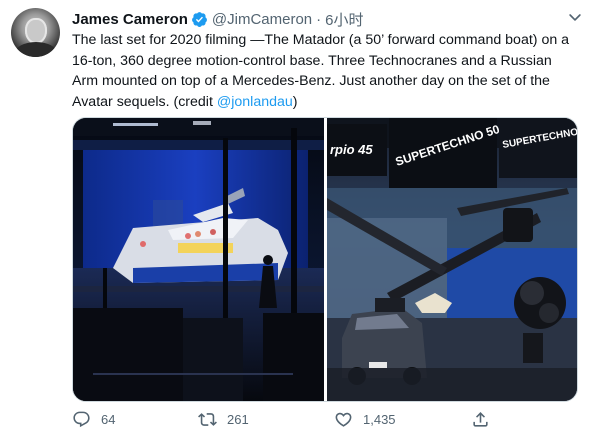  I want to click on author-handle: @JimCameron, so click(262, 19).